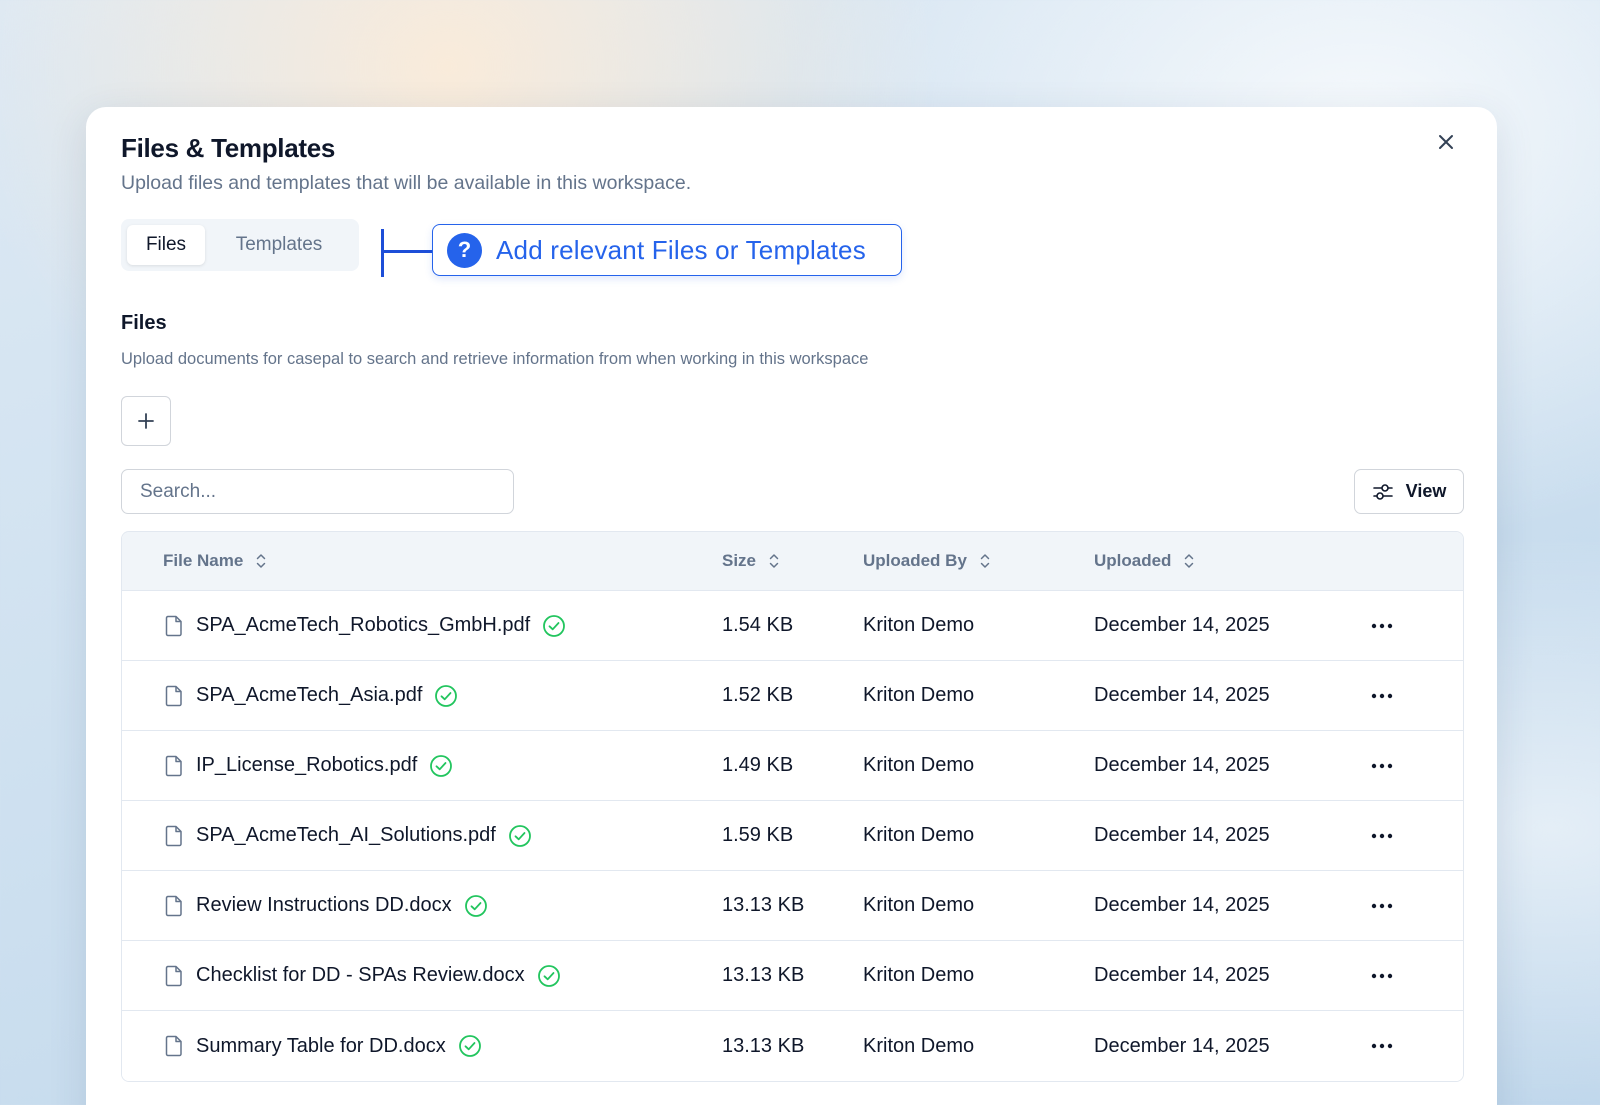  What do you see at coordinates (758, 625) in the screenshot?
I see `file-size: 1.54 KB` at bounding box center [758, 625].